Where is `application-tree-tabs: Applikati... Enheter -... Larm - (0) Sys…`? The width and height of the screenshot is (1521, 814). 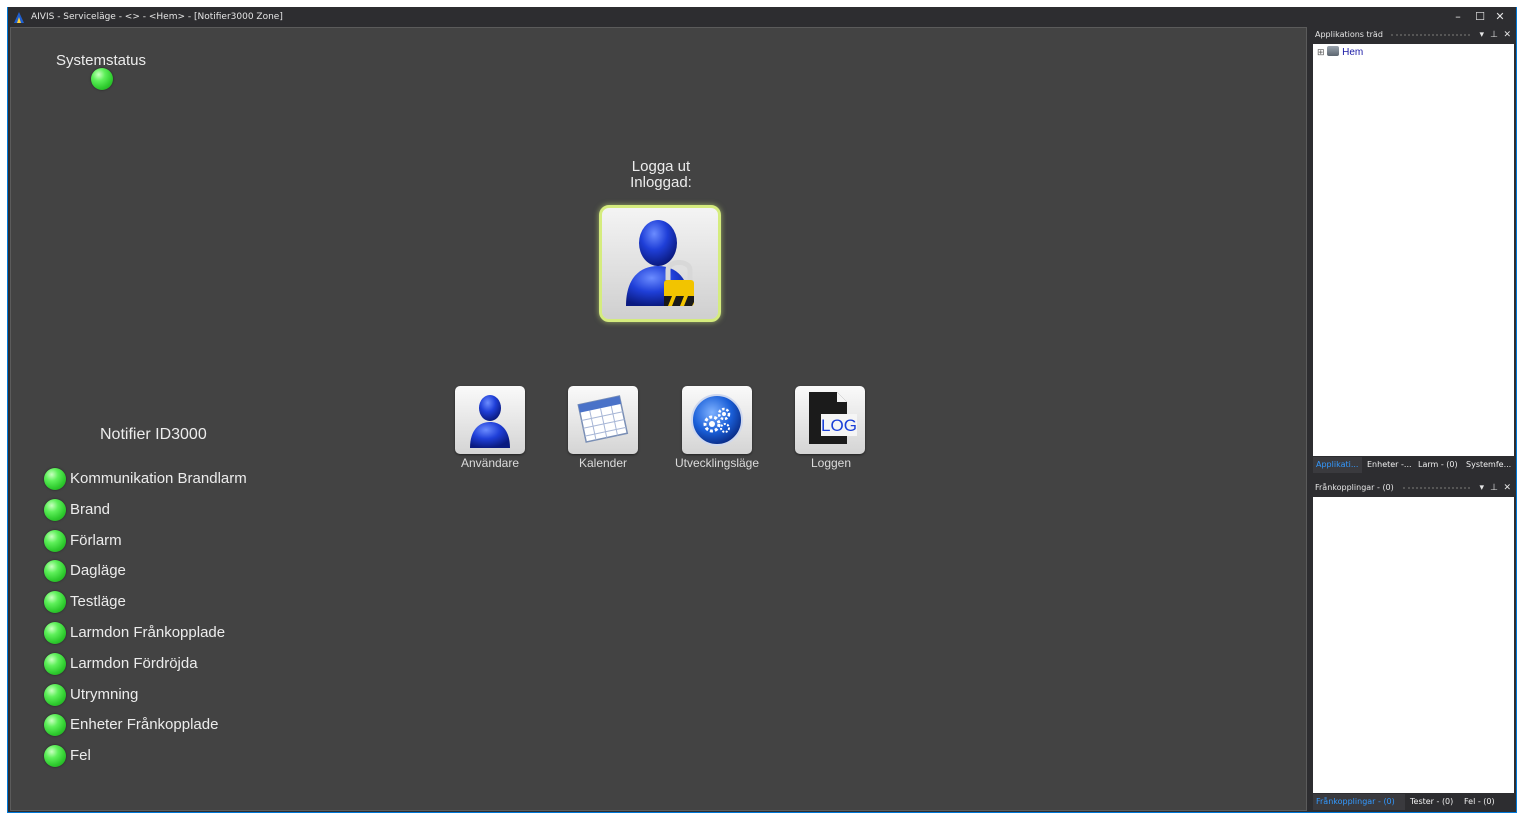 application-tree-tabs: Applikati... Enheter -... Larm - (0) Sys… is located at coordinates (1413, 465).